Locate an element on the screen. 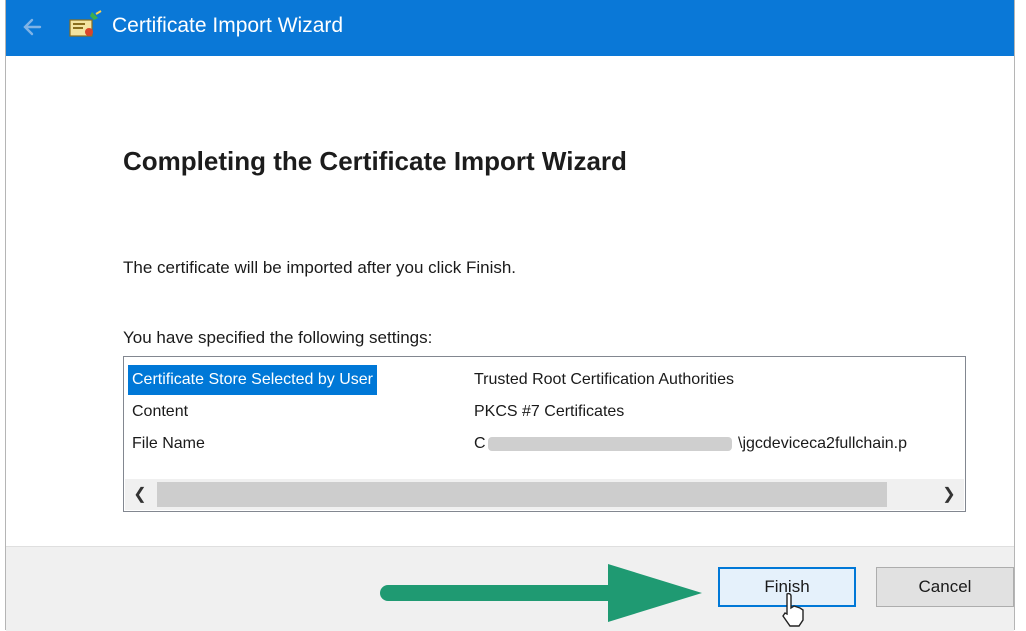 This screenshot has height=631, width=1026. window-title: Certificate Import Wizard is located at coordinates (228, 25).